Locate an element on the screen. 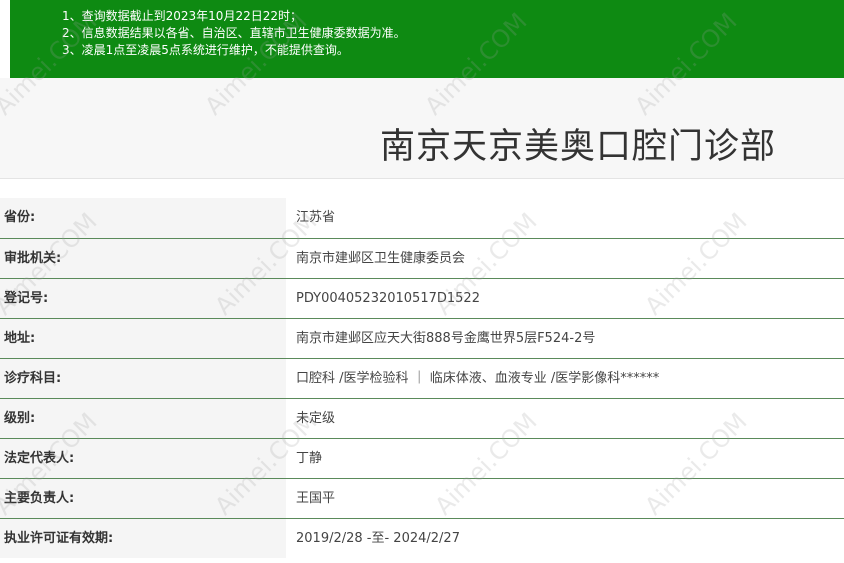 The height and width of the screenshot is (563, 844). row-value: 口腔科 /医学检验科 ｜ 临床体液、血液专业 /医学影像科****** is located at coordinates (478, 378).